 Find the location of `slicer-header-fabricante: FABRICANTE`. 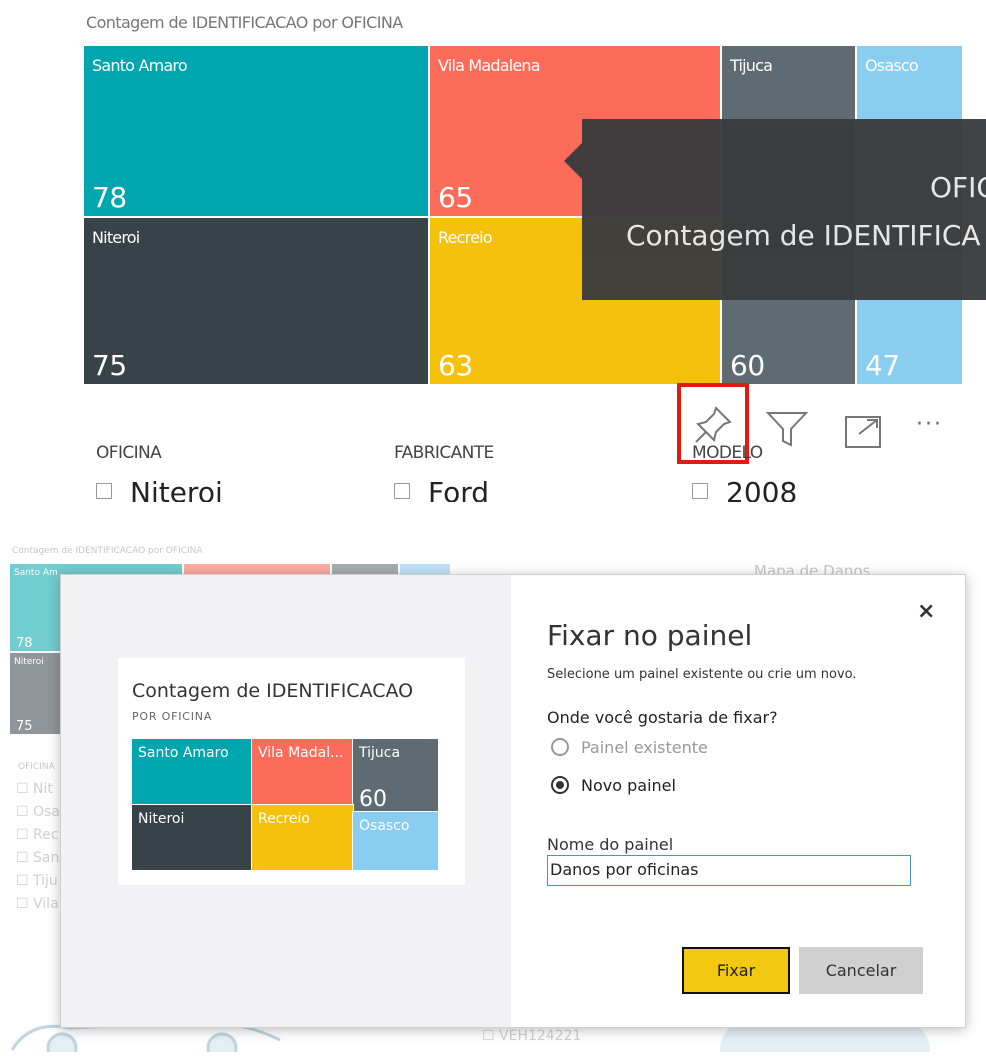

slicer-header-fabricante: FABRICANTE is located at coordinates (444, 453).